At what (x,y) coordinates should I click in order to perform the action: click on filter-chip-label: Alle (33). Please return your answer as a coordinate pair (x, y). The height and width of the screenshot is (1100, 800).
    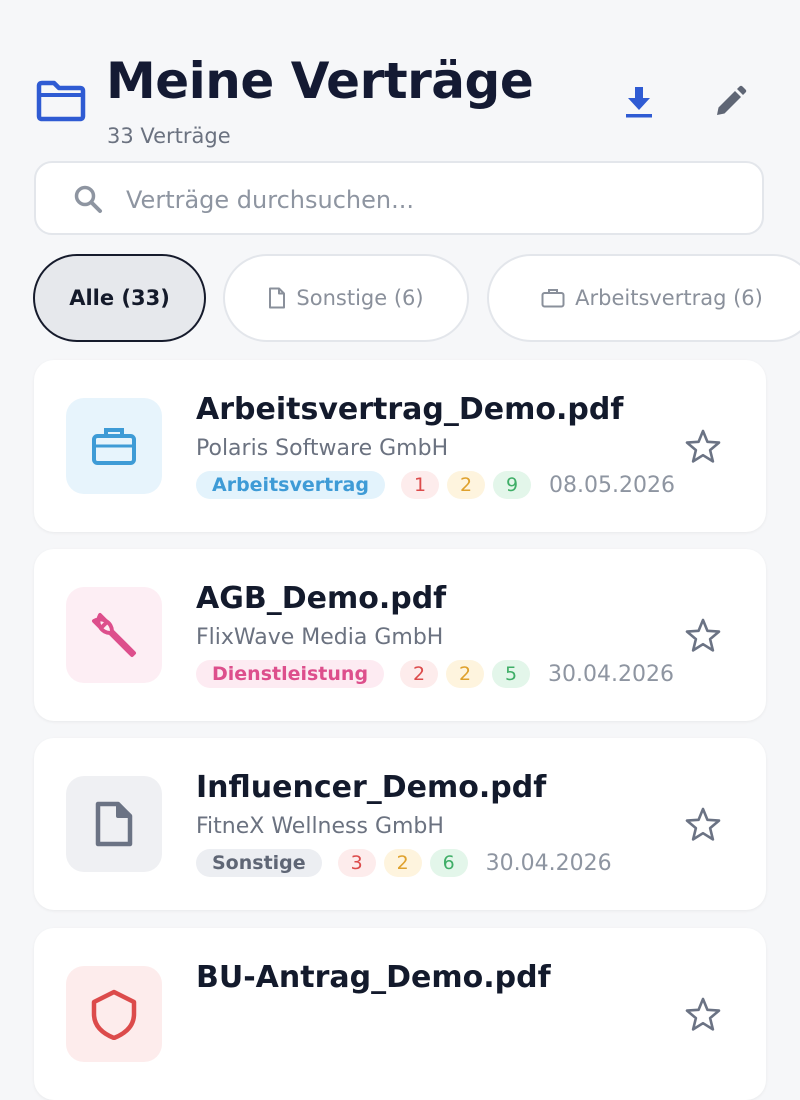
    Looking at the image, I should click on (119, 298).